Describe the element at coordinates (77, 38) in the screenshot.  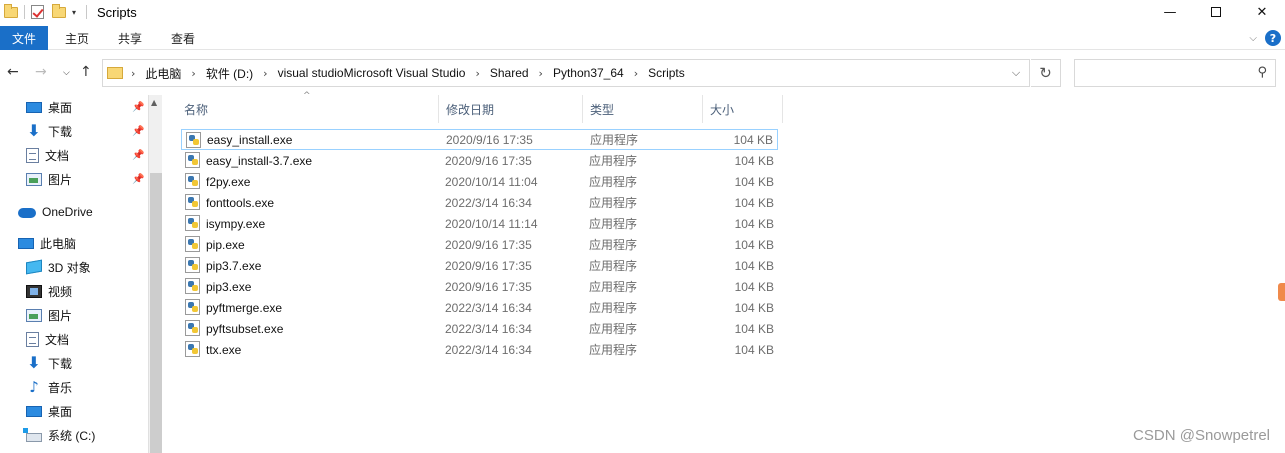
I see `tab-home: 主页` at that location.